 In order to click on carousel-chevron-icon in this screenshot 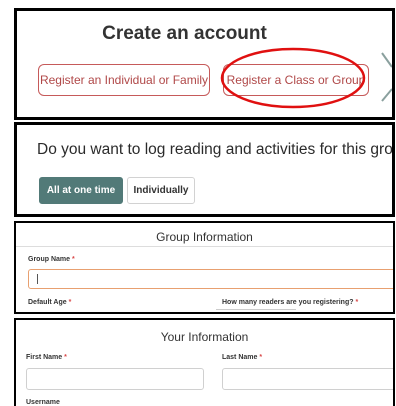, I will do `click(387, 77)`.